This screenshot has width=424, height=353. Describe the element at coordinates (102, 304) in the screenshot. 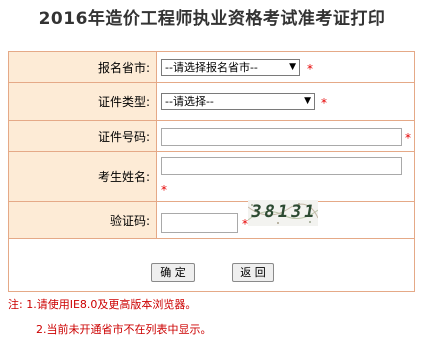

I see `note-1: 注: 1.请使用IE8.0及更高版本浏览器。` at that location.